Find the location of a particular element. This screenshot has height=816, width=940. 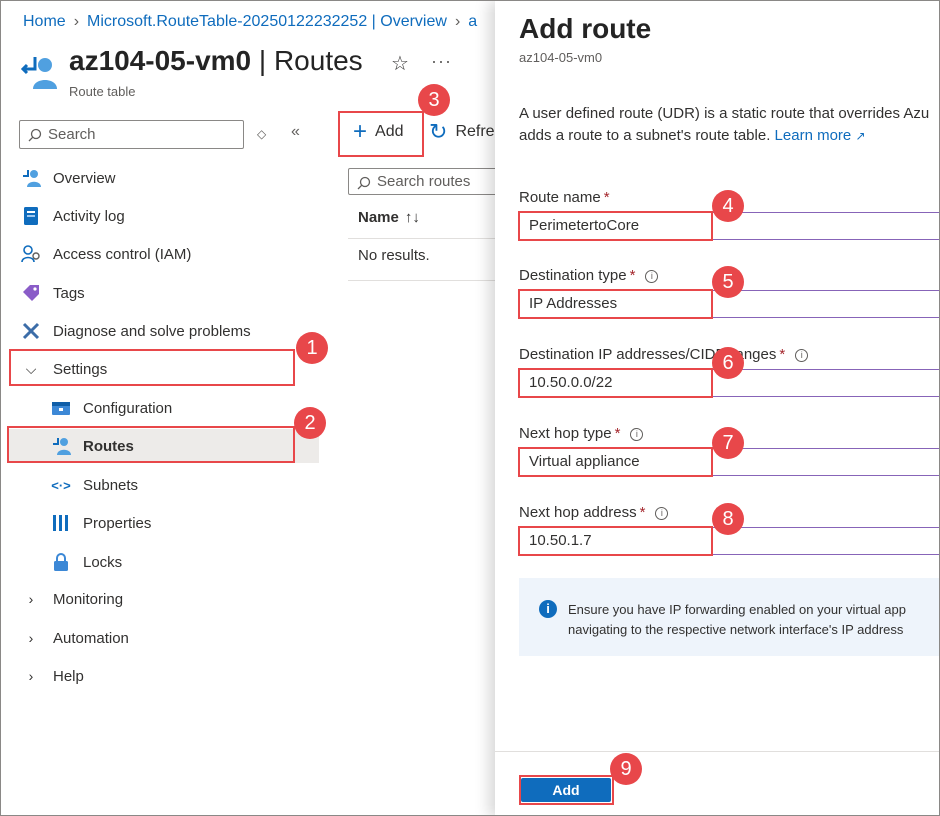

callout-highlight-next-hop-type is located at coordinates (615, 462).